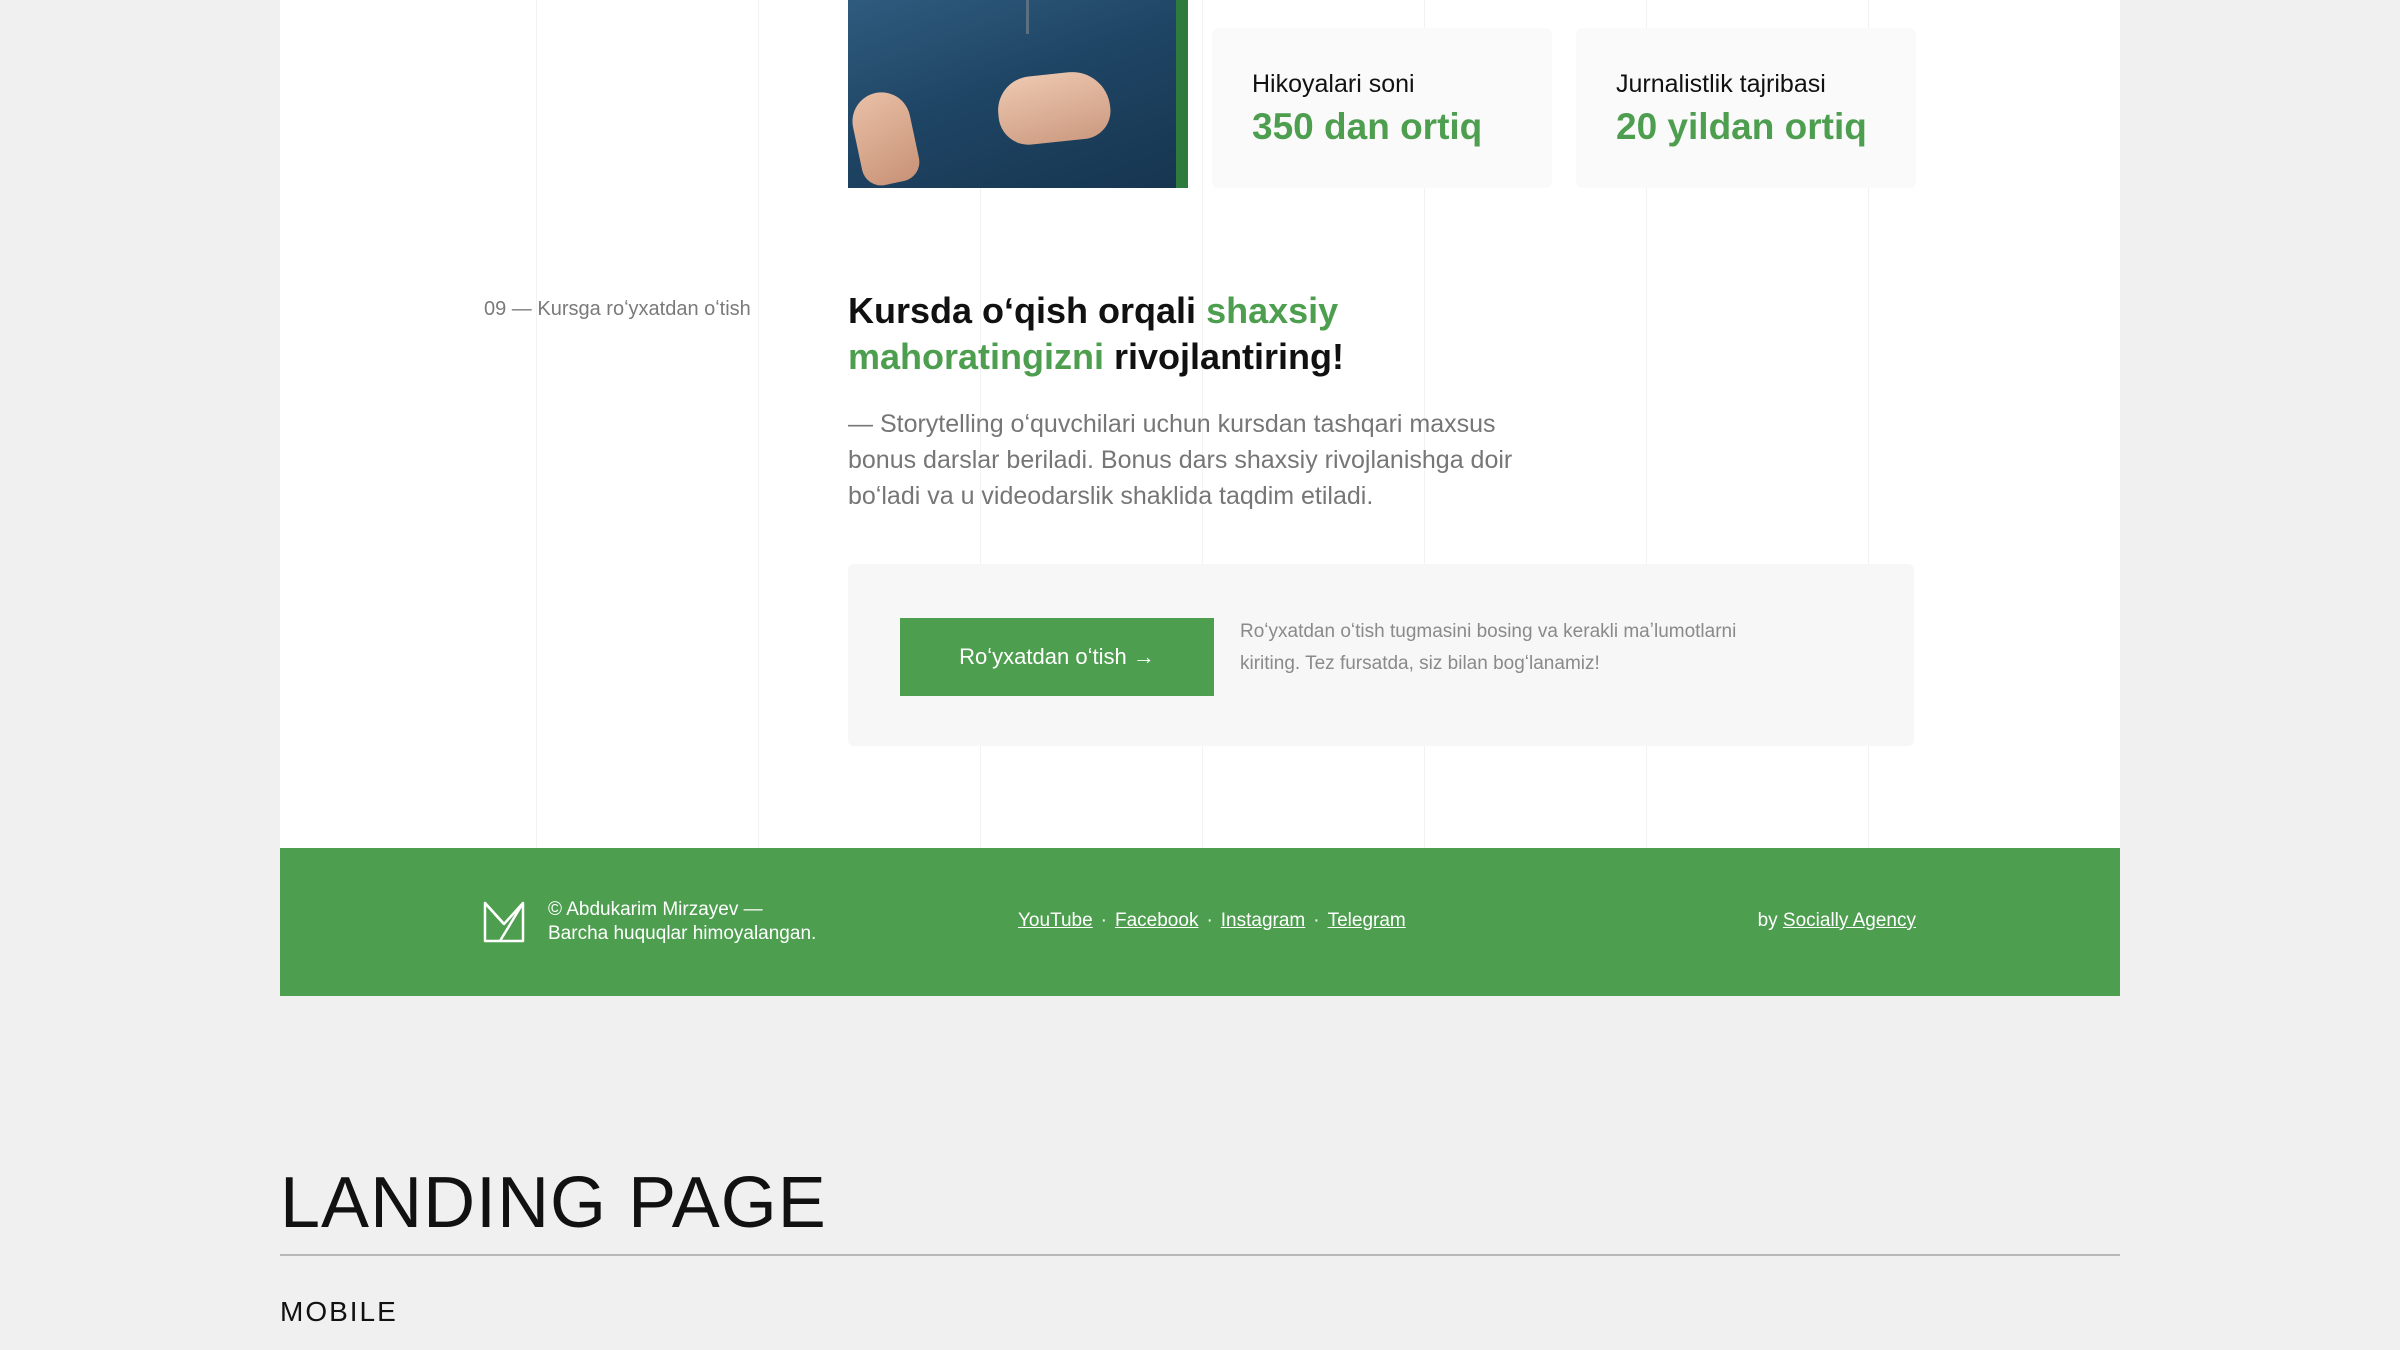 Image resolution: width=2400 pixels, height=1350 pixels. What do you see at coordinates (885, 137) in the screenshot?
I see `photo-hand-left` at bounding box center [885, 137].